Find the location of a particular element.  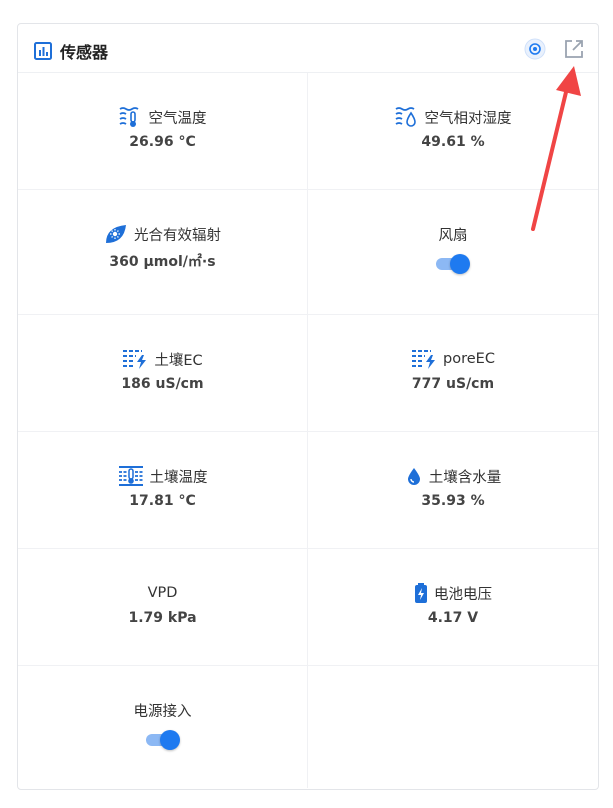

sensor-value: 35.93 % is located at coordinates (453, 501).